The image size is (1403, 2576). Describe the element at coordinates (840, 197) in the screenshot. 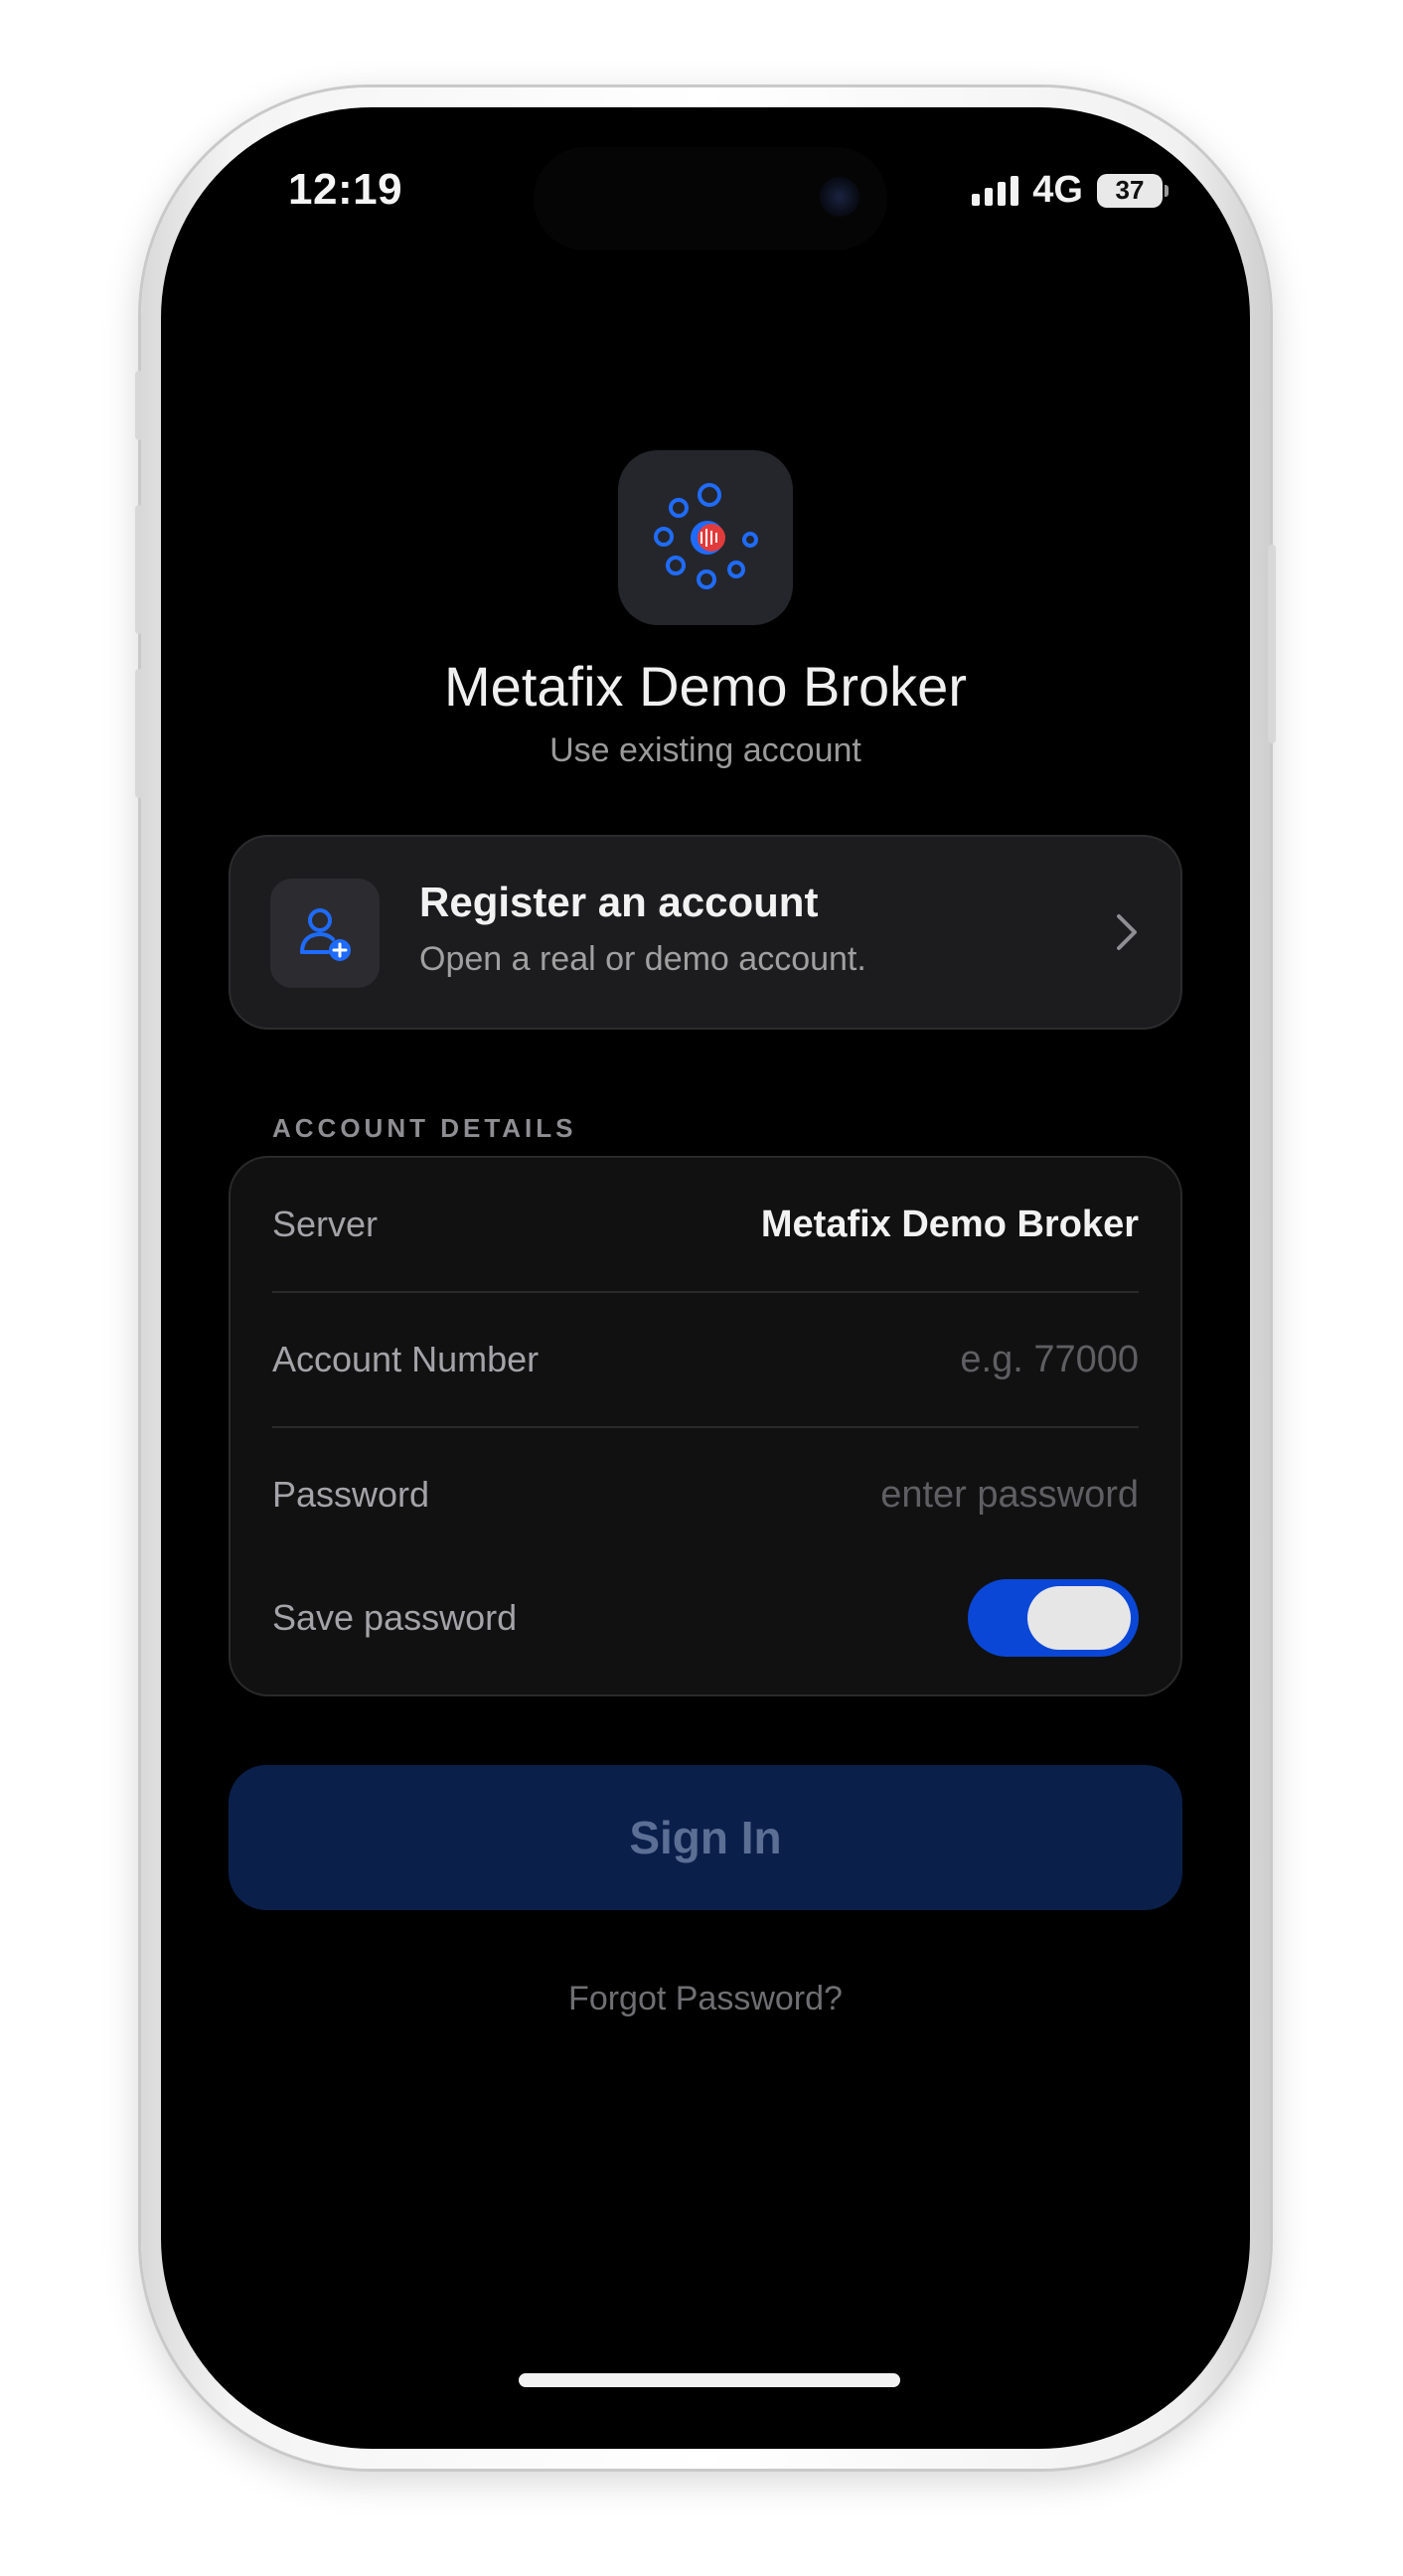

I see `camera-icon` at that location.